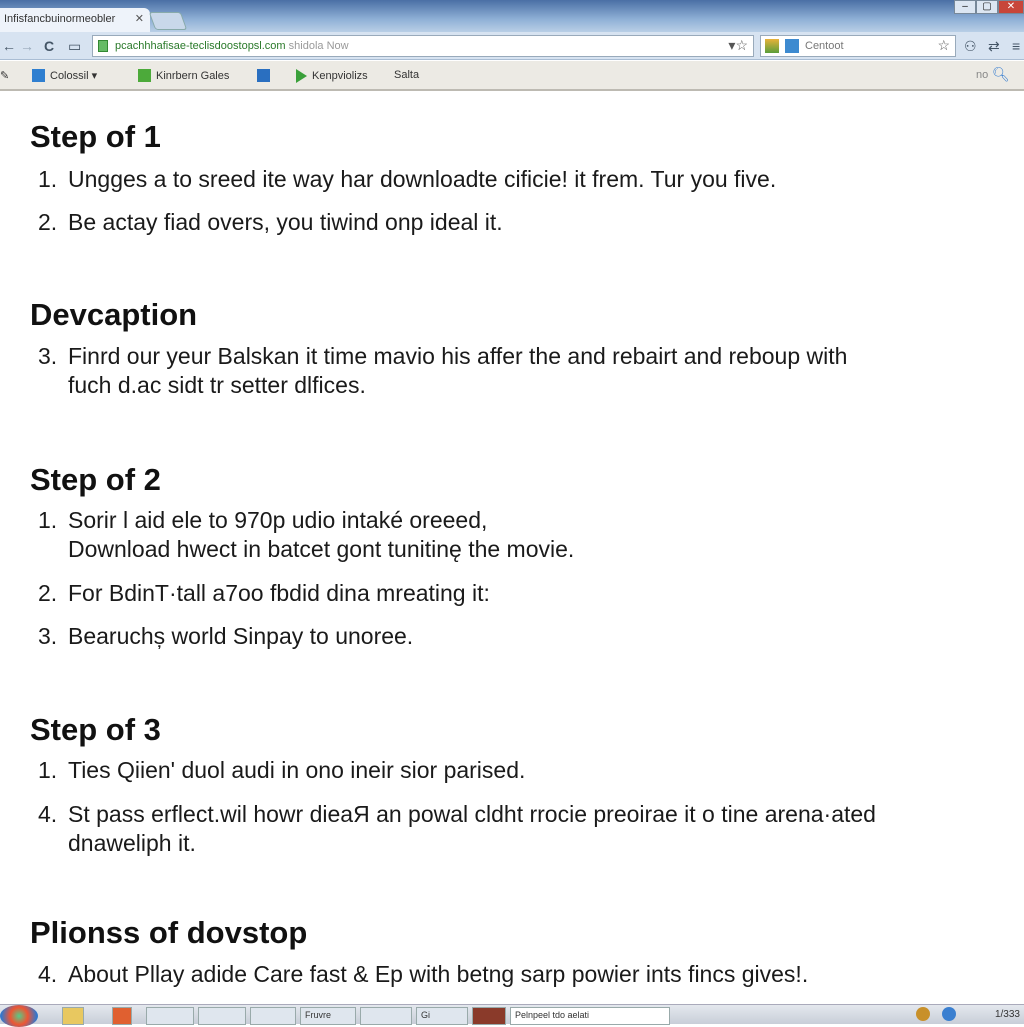  I want to click on search-text: Centoot, so click(824, 46).